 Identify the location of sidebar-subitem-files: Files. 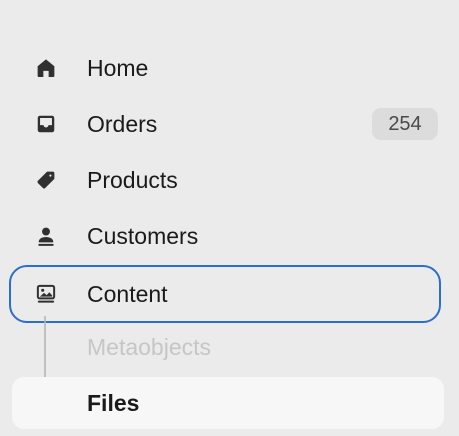
(228, 403).